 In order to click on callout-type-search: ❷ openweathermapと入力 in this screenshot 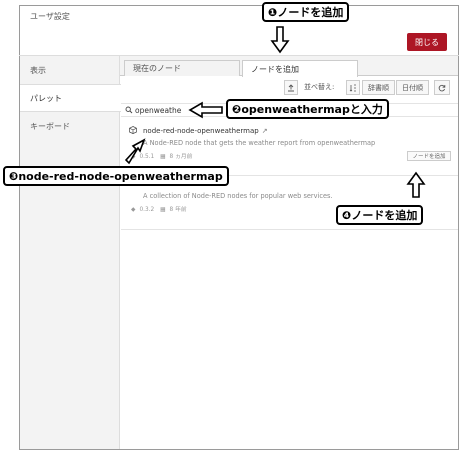, I will do `click(307, 109)`.